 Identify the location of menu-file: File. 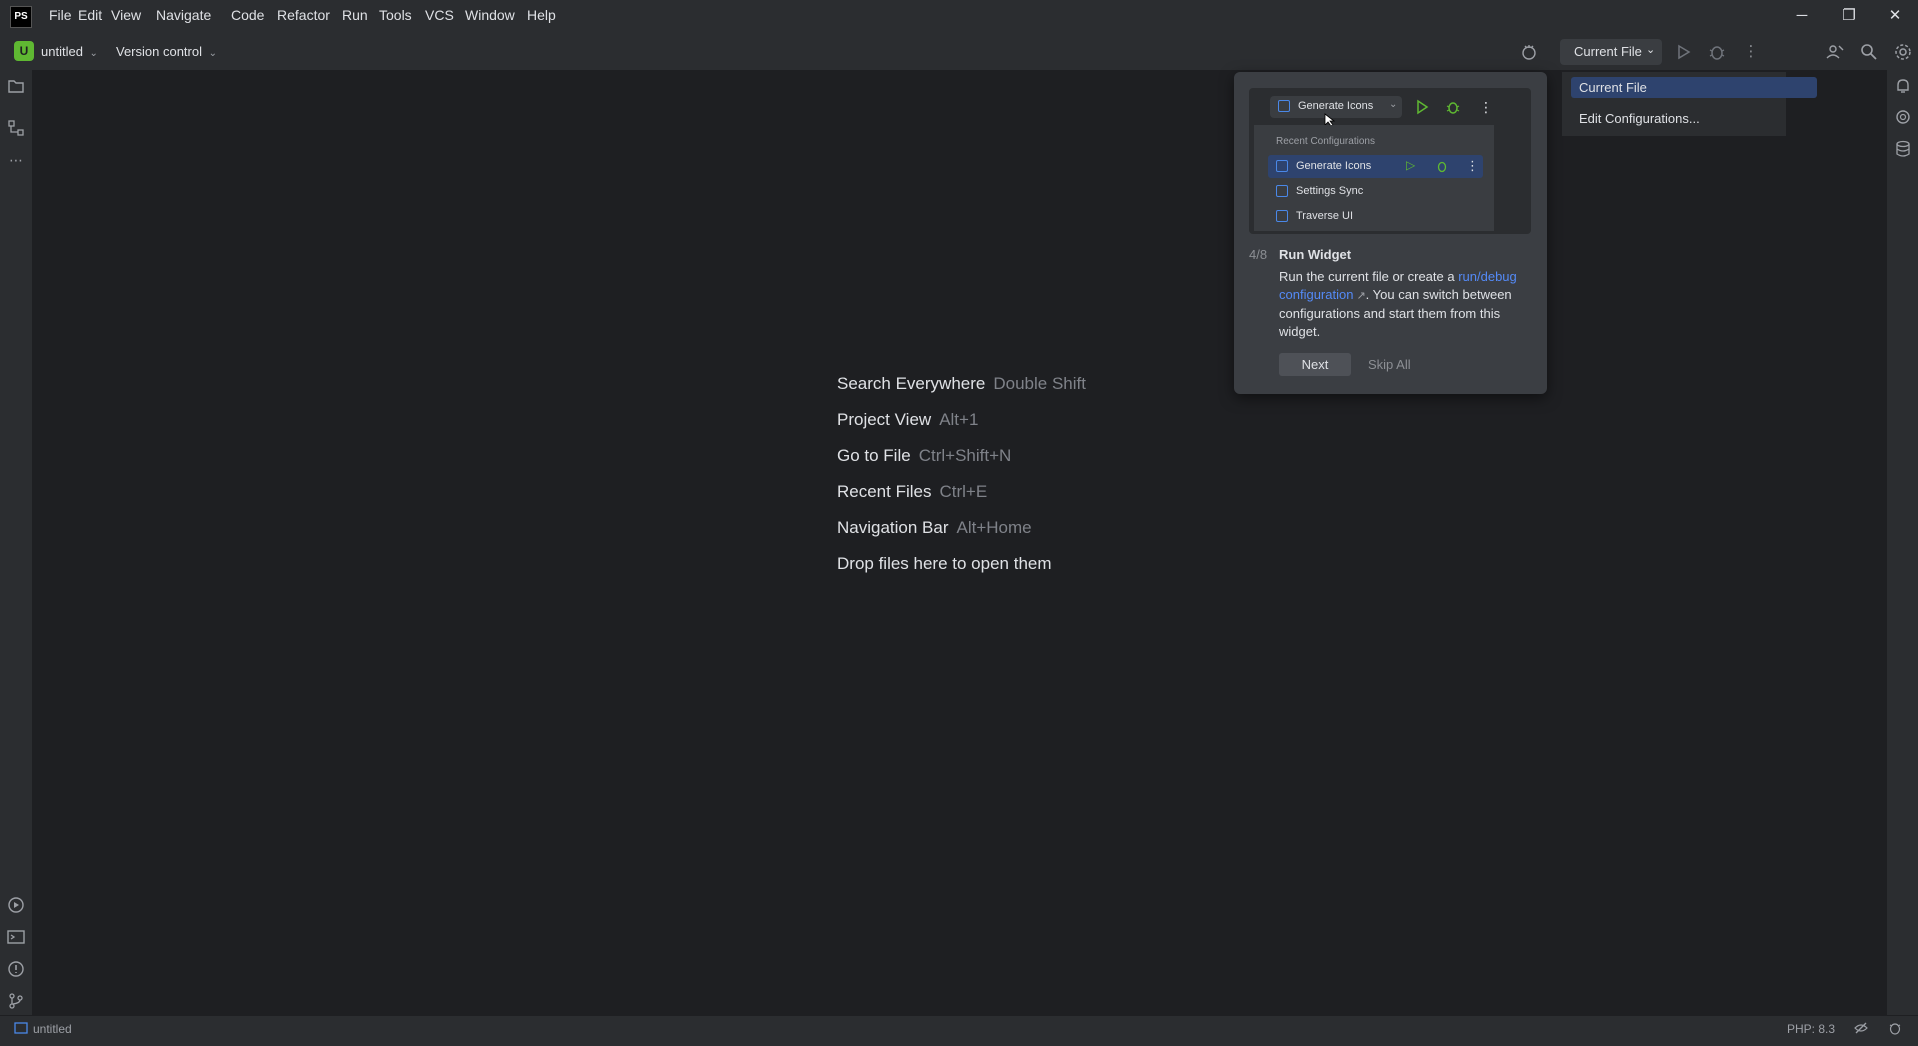
(60, 15).